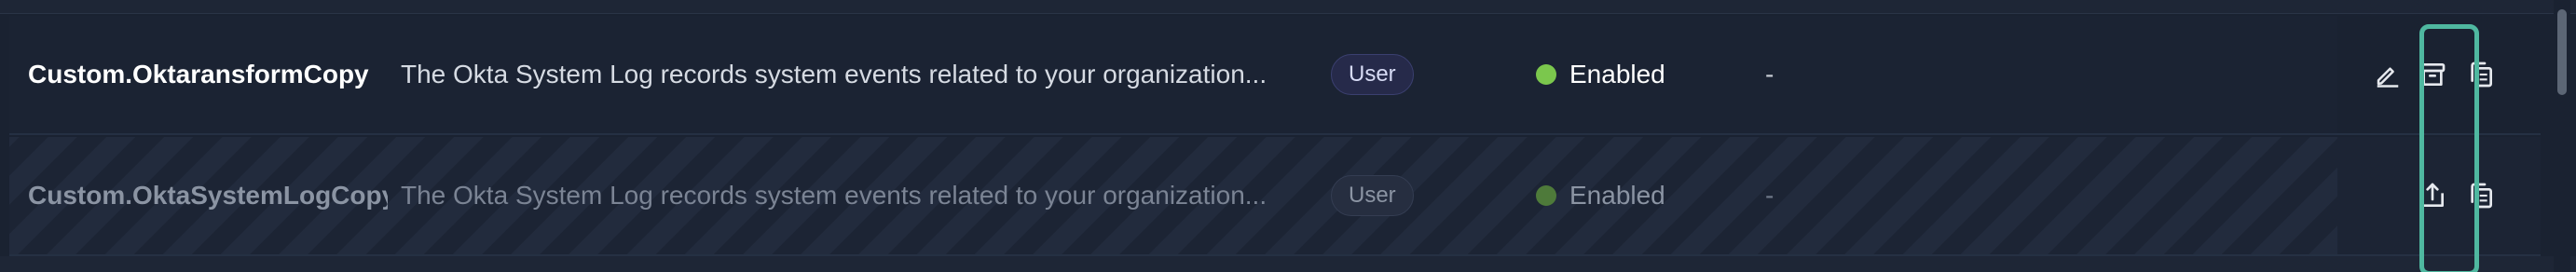 The image size is (2576, 272). I want to click on edit-button, so click(2387, 74).